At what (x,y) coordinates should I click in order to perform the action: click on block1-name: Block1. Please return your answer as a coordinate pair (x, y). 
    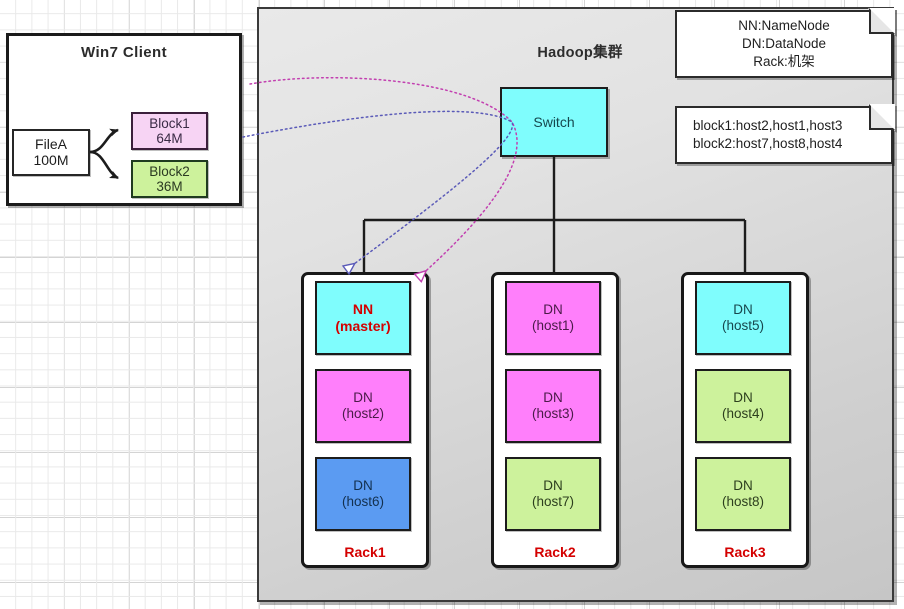
    Looking at the image, I should click on (169, 123).